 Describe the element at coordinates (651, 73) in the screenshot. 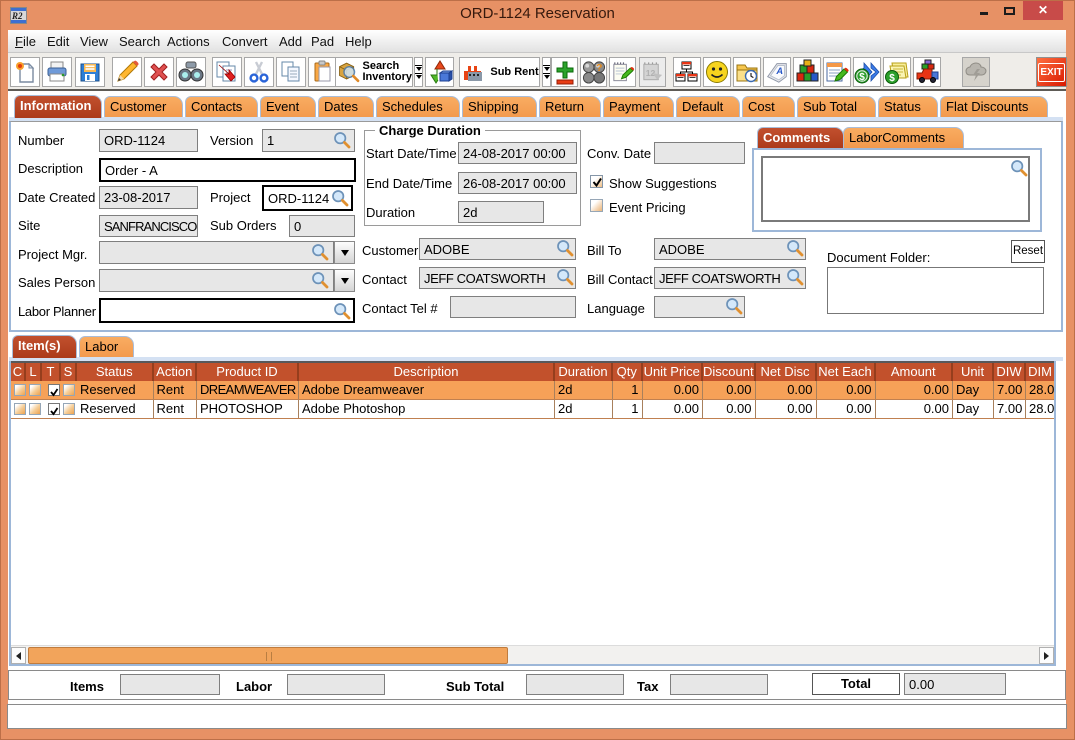

I see `svg-text: 12` at that location.